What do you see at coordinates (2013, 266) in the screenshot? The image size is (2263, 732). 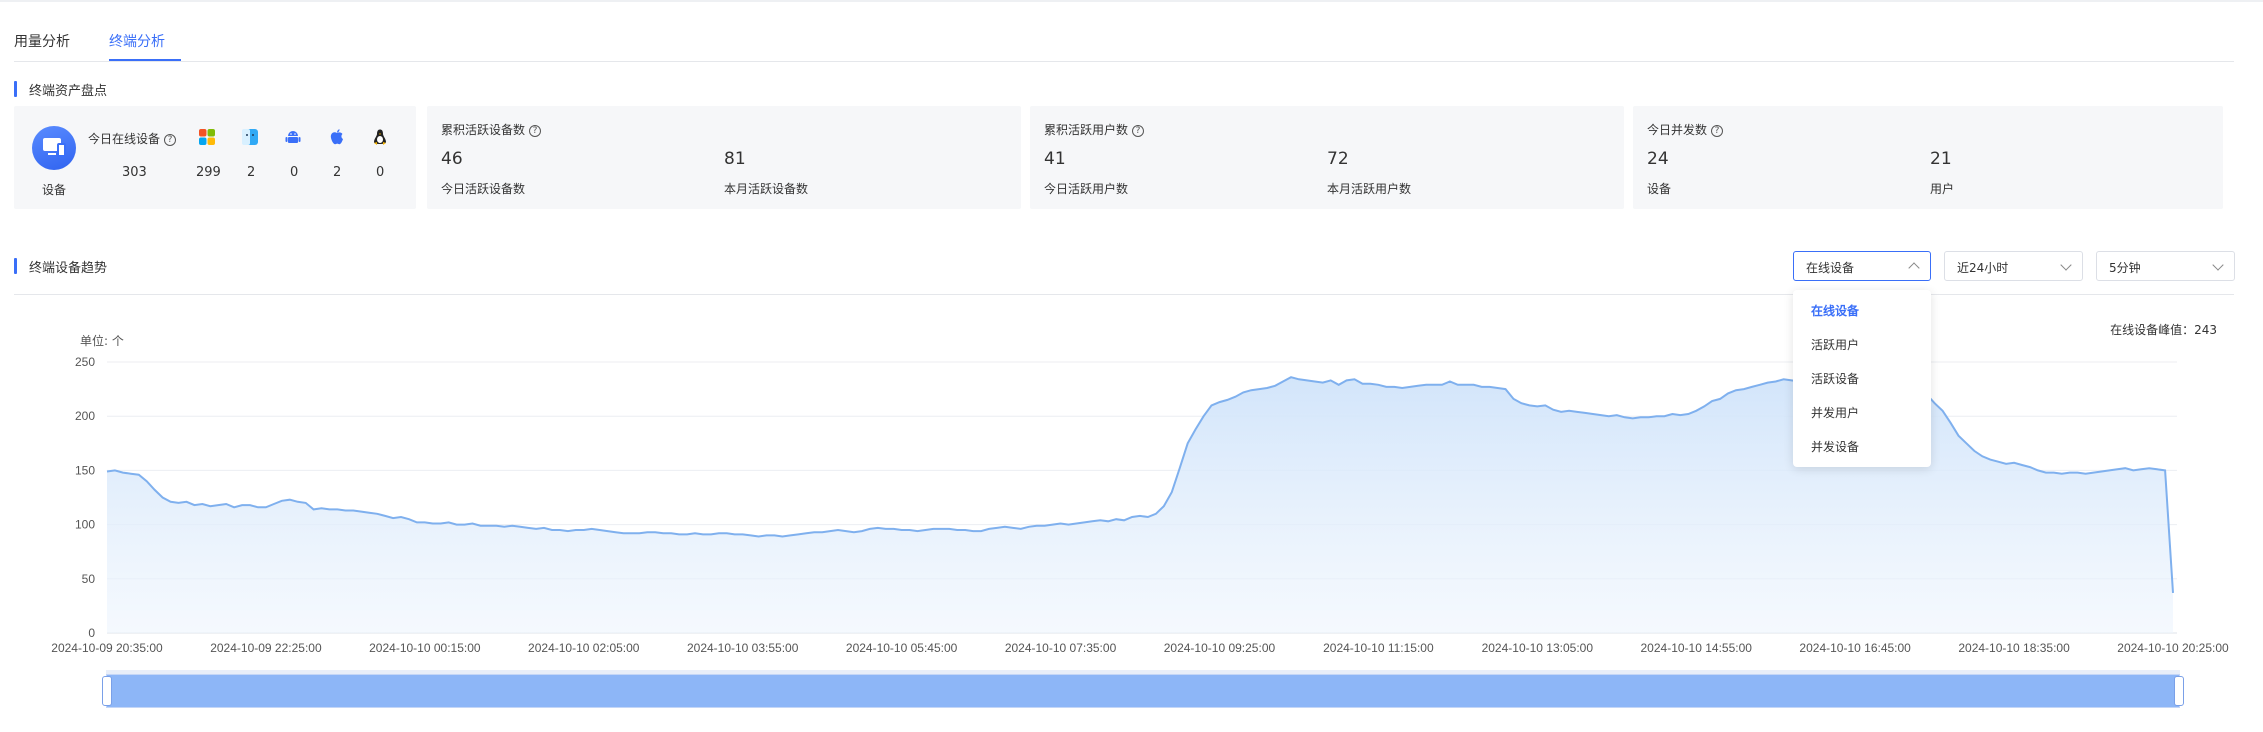 I see `time-range-select: 近24小时` at bounding box center [2013, 266].